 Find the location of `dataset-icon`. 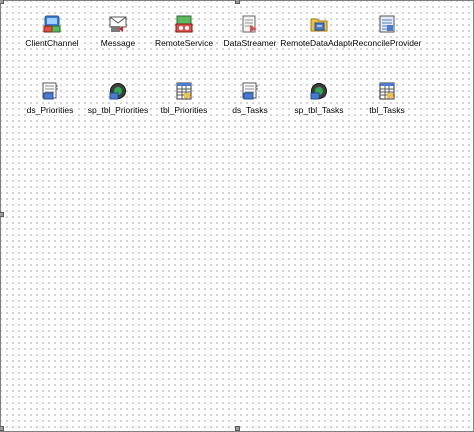

dataset-icon is located at coordinates (250, 91).